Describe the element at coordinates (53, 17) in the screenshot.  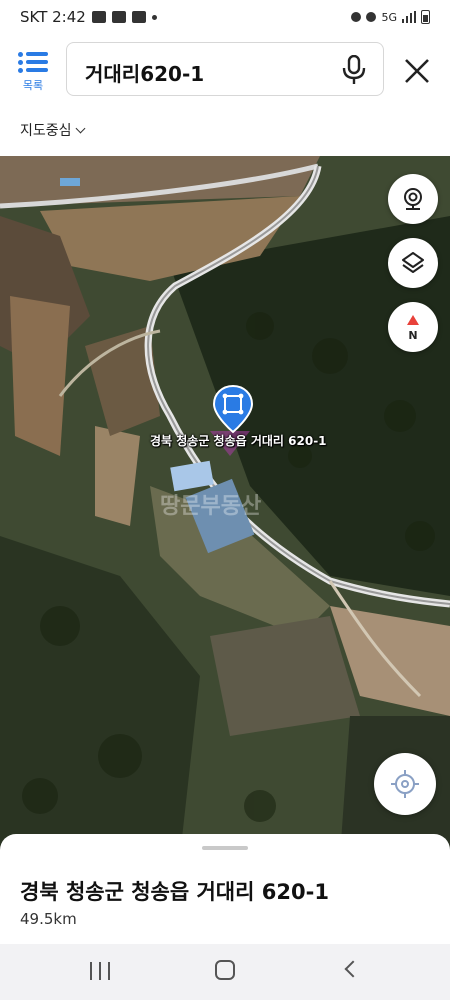
I see `status-time: SKT 2:42` at that location.